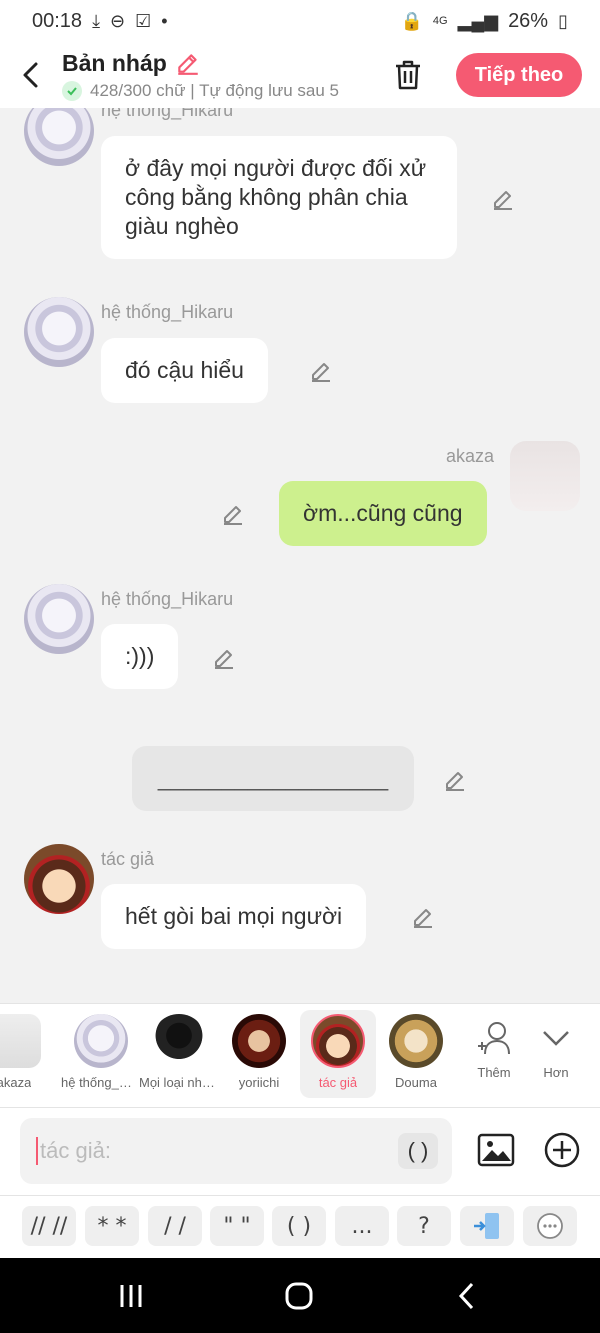 This screenshot has width=600, height=1333. I want to click on dnd-icon: ⊖, so click(118, 20).